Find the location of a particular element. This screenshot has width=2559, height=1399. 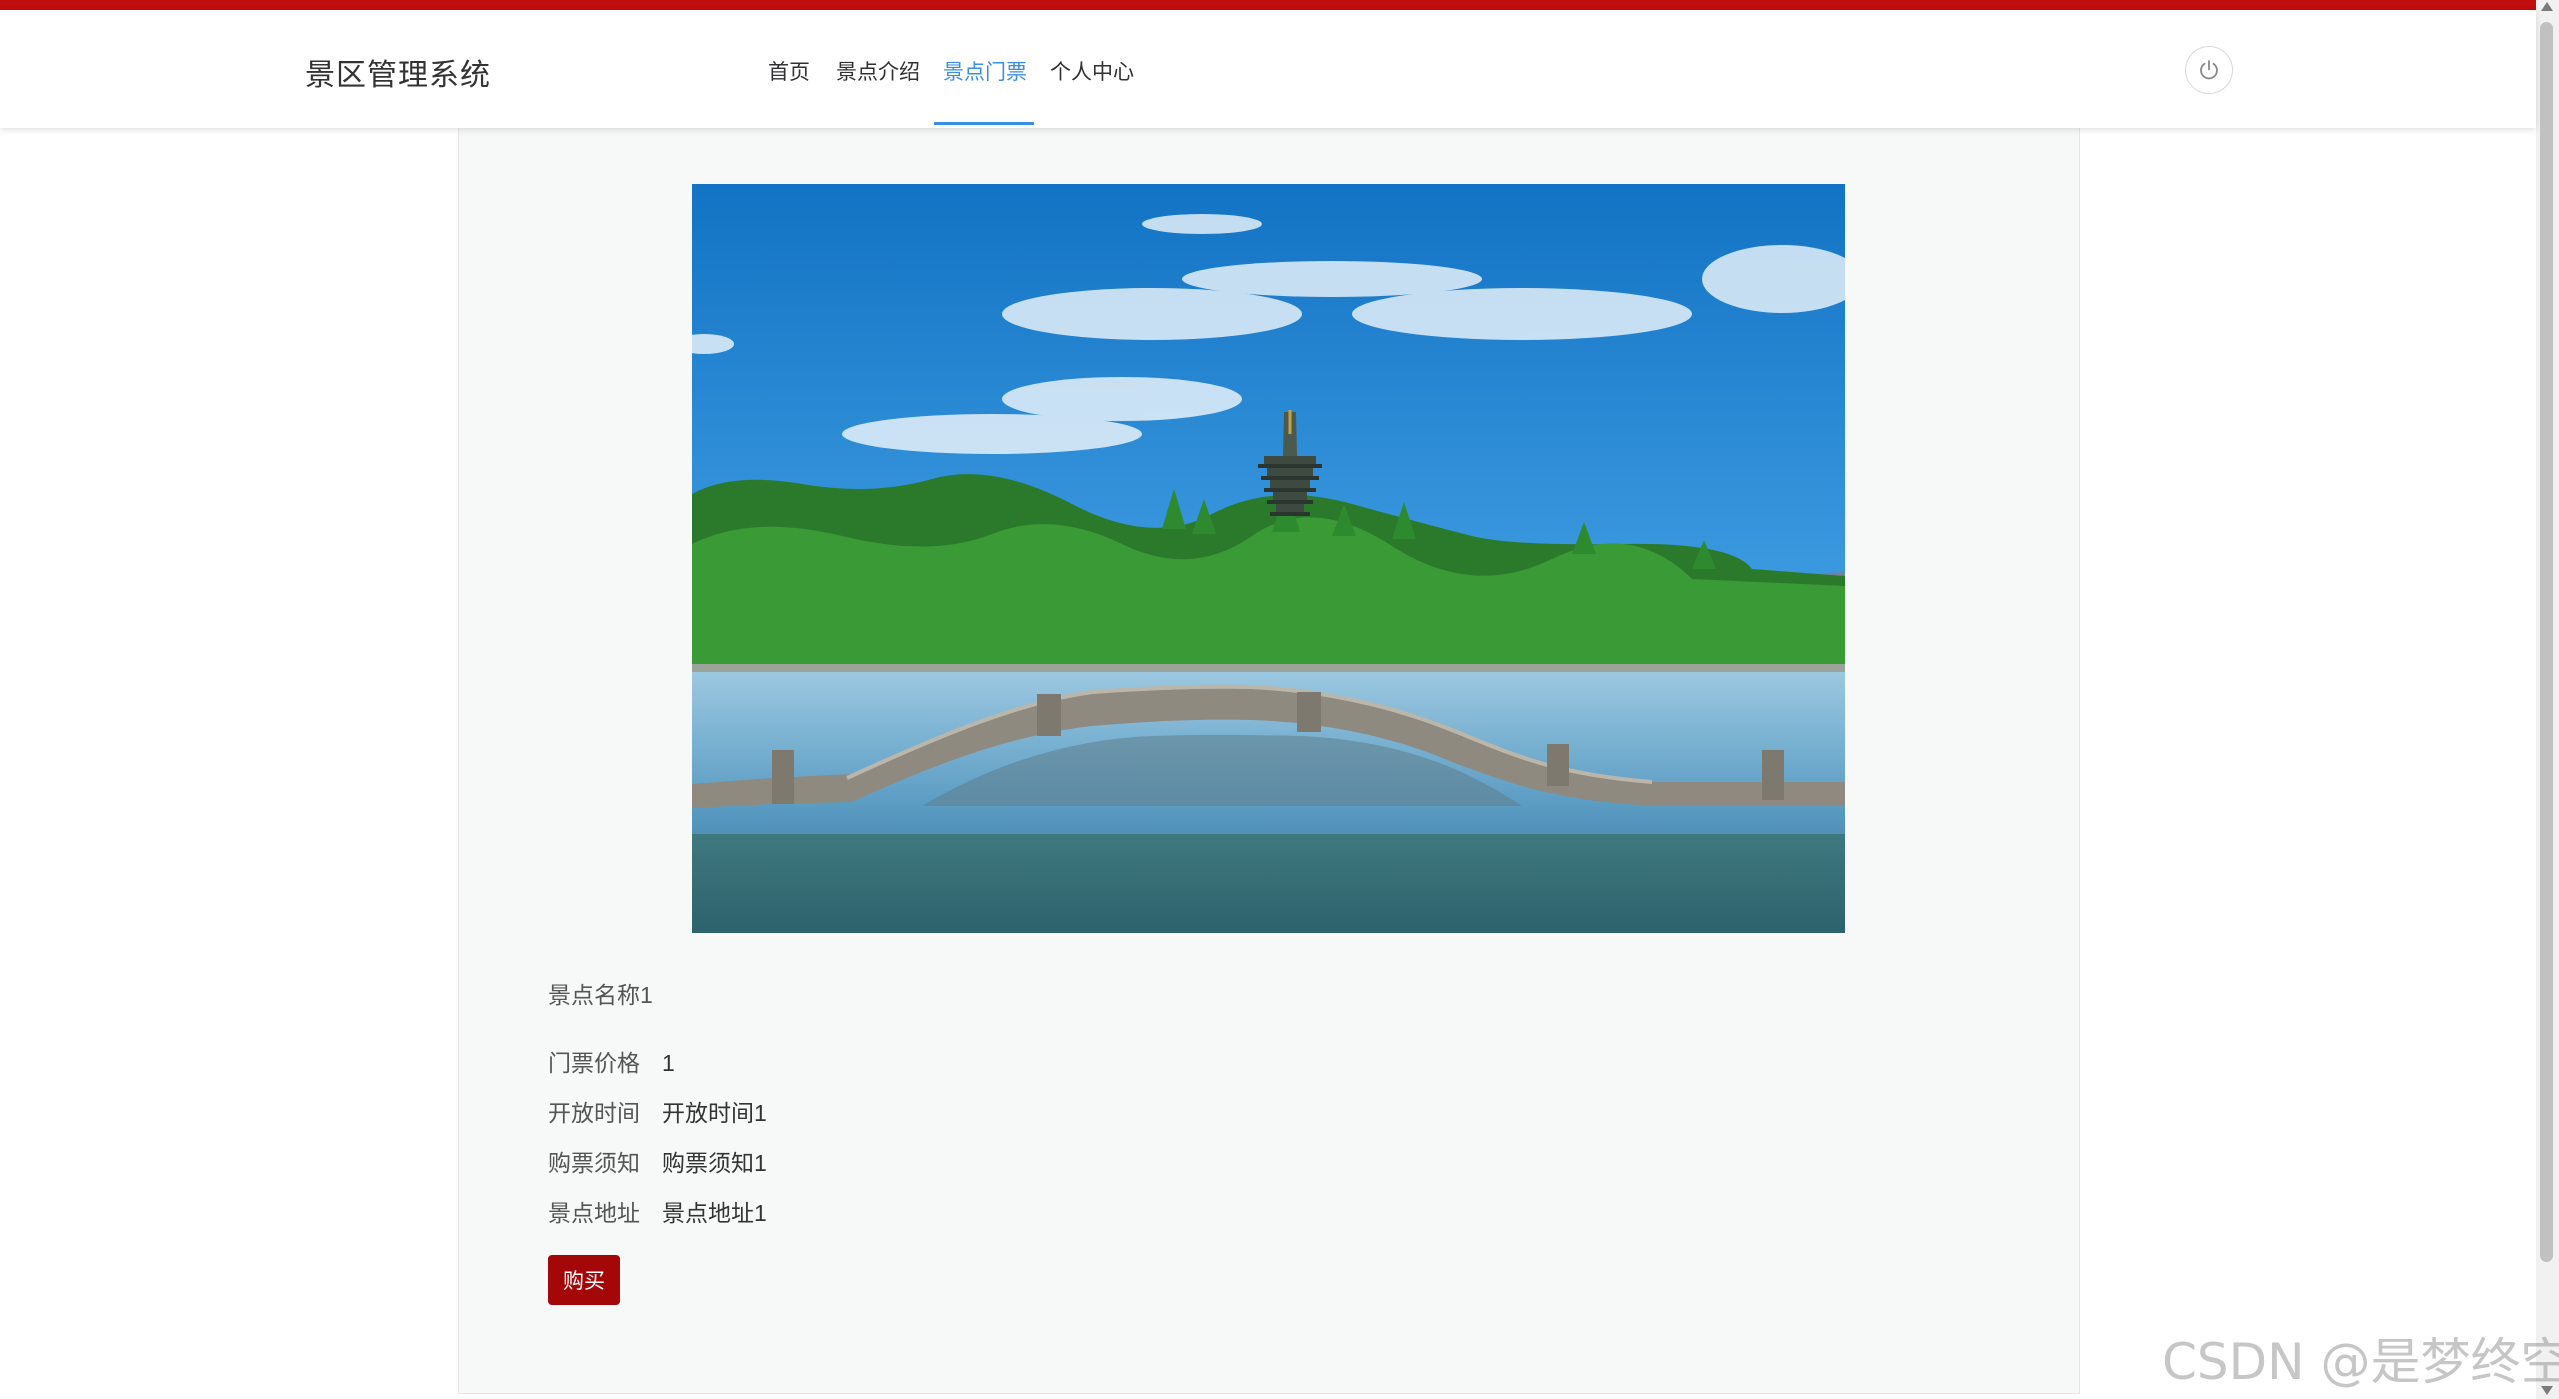

logout-button is located at coordinates (2209, 70).